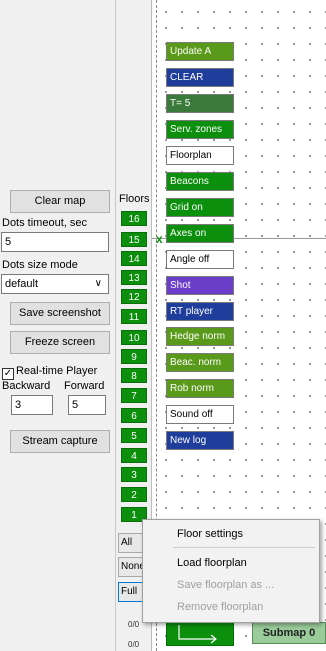  I want to click on floor-16-button: 16, so click(134, 218).